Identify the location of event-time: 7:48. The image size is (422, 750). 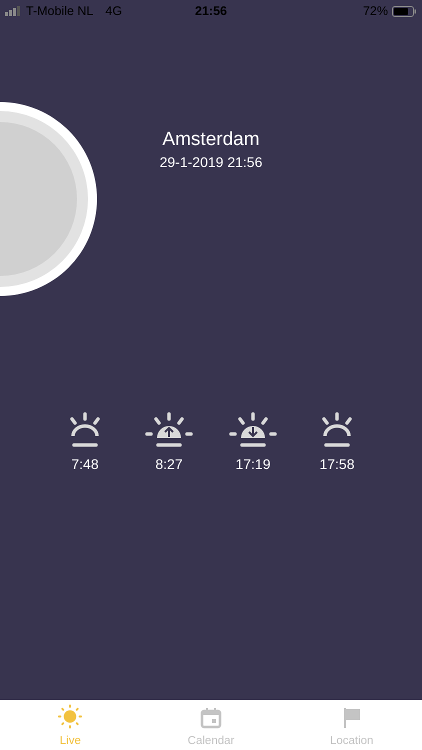
(85, 464).